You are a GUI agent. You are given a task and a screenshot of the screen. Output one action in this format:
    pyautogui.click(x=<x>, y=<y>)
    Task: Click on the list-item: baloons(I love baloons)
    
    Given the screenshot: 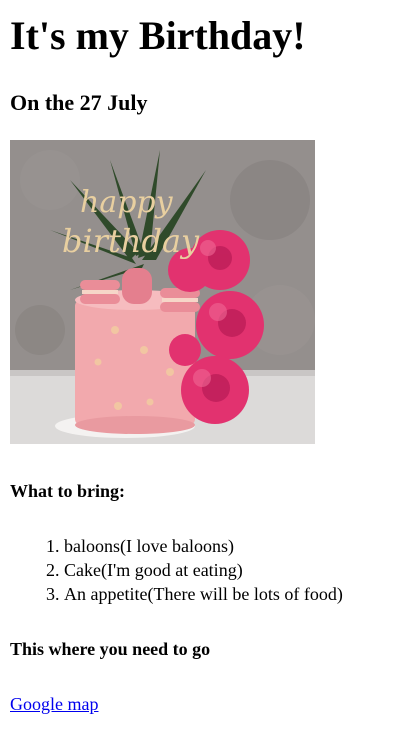 What is the action you would take?
    pyautogui.click(x=237, y=546)
    